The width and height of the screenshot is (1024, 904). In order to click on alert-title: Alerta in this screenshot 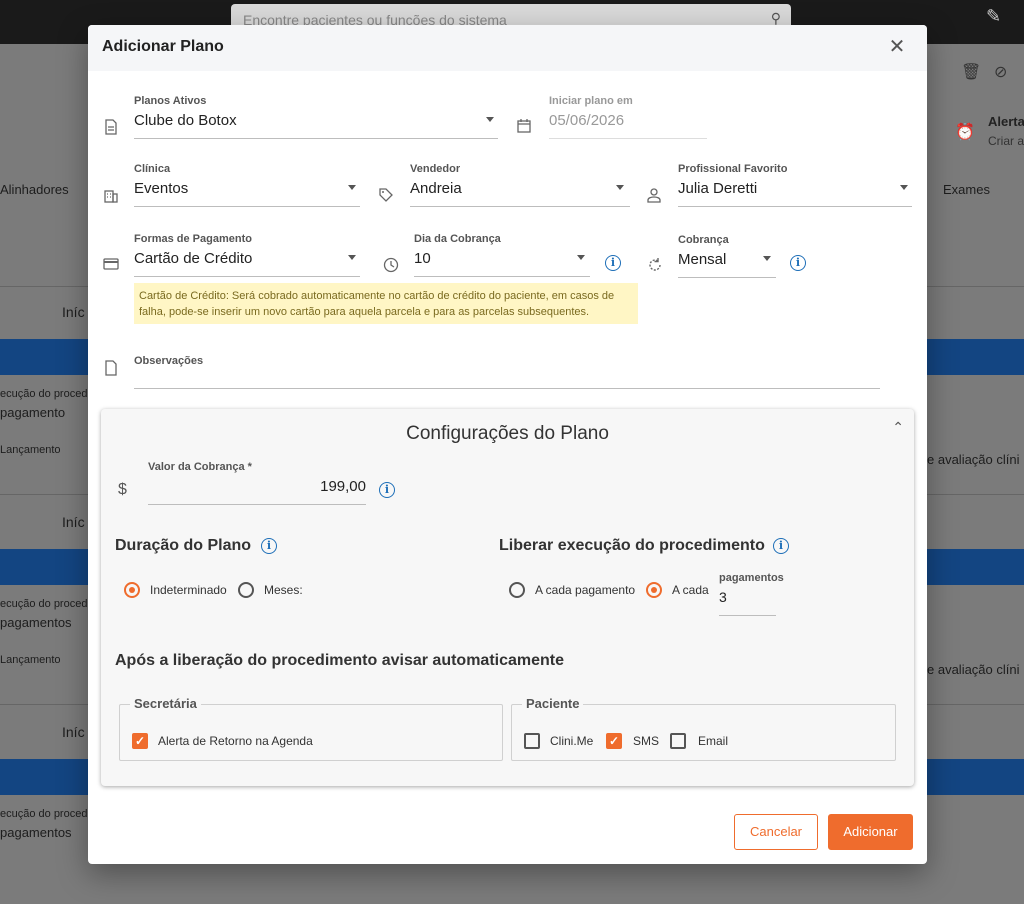, I will do `click(1006, 121)`.